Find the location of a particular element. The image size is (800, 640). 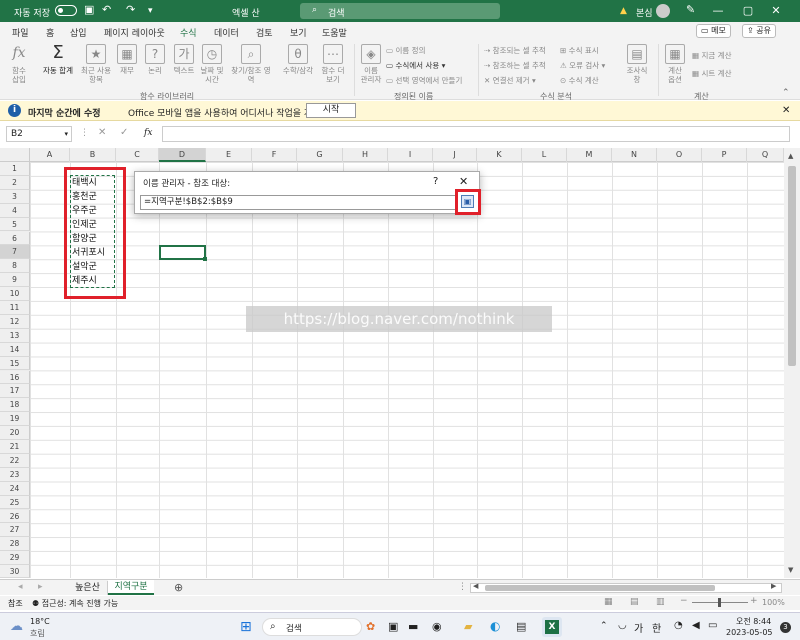

add-sheet-icon: ⊕ is located at coordinates (178, 587).